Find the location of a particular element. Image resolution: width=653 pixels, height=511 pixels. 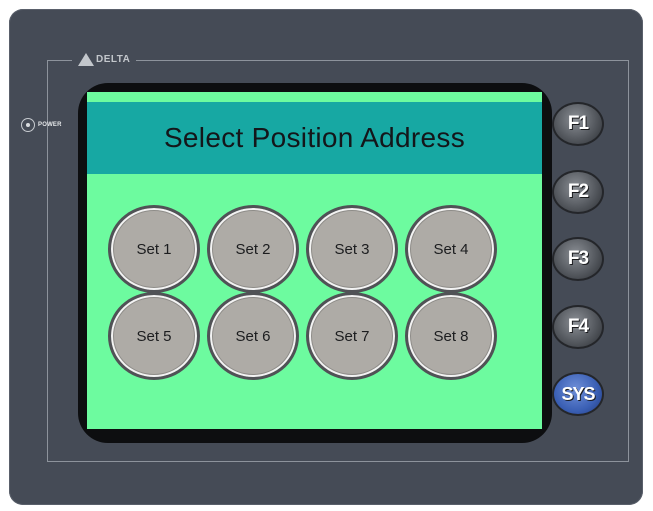

f3-key: F3 is located at coordinates (578, 259).